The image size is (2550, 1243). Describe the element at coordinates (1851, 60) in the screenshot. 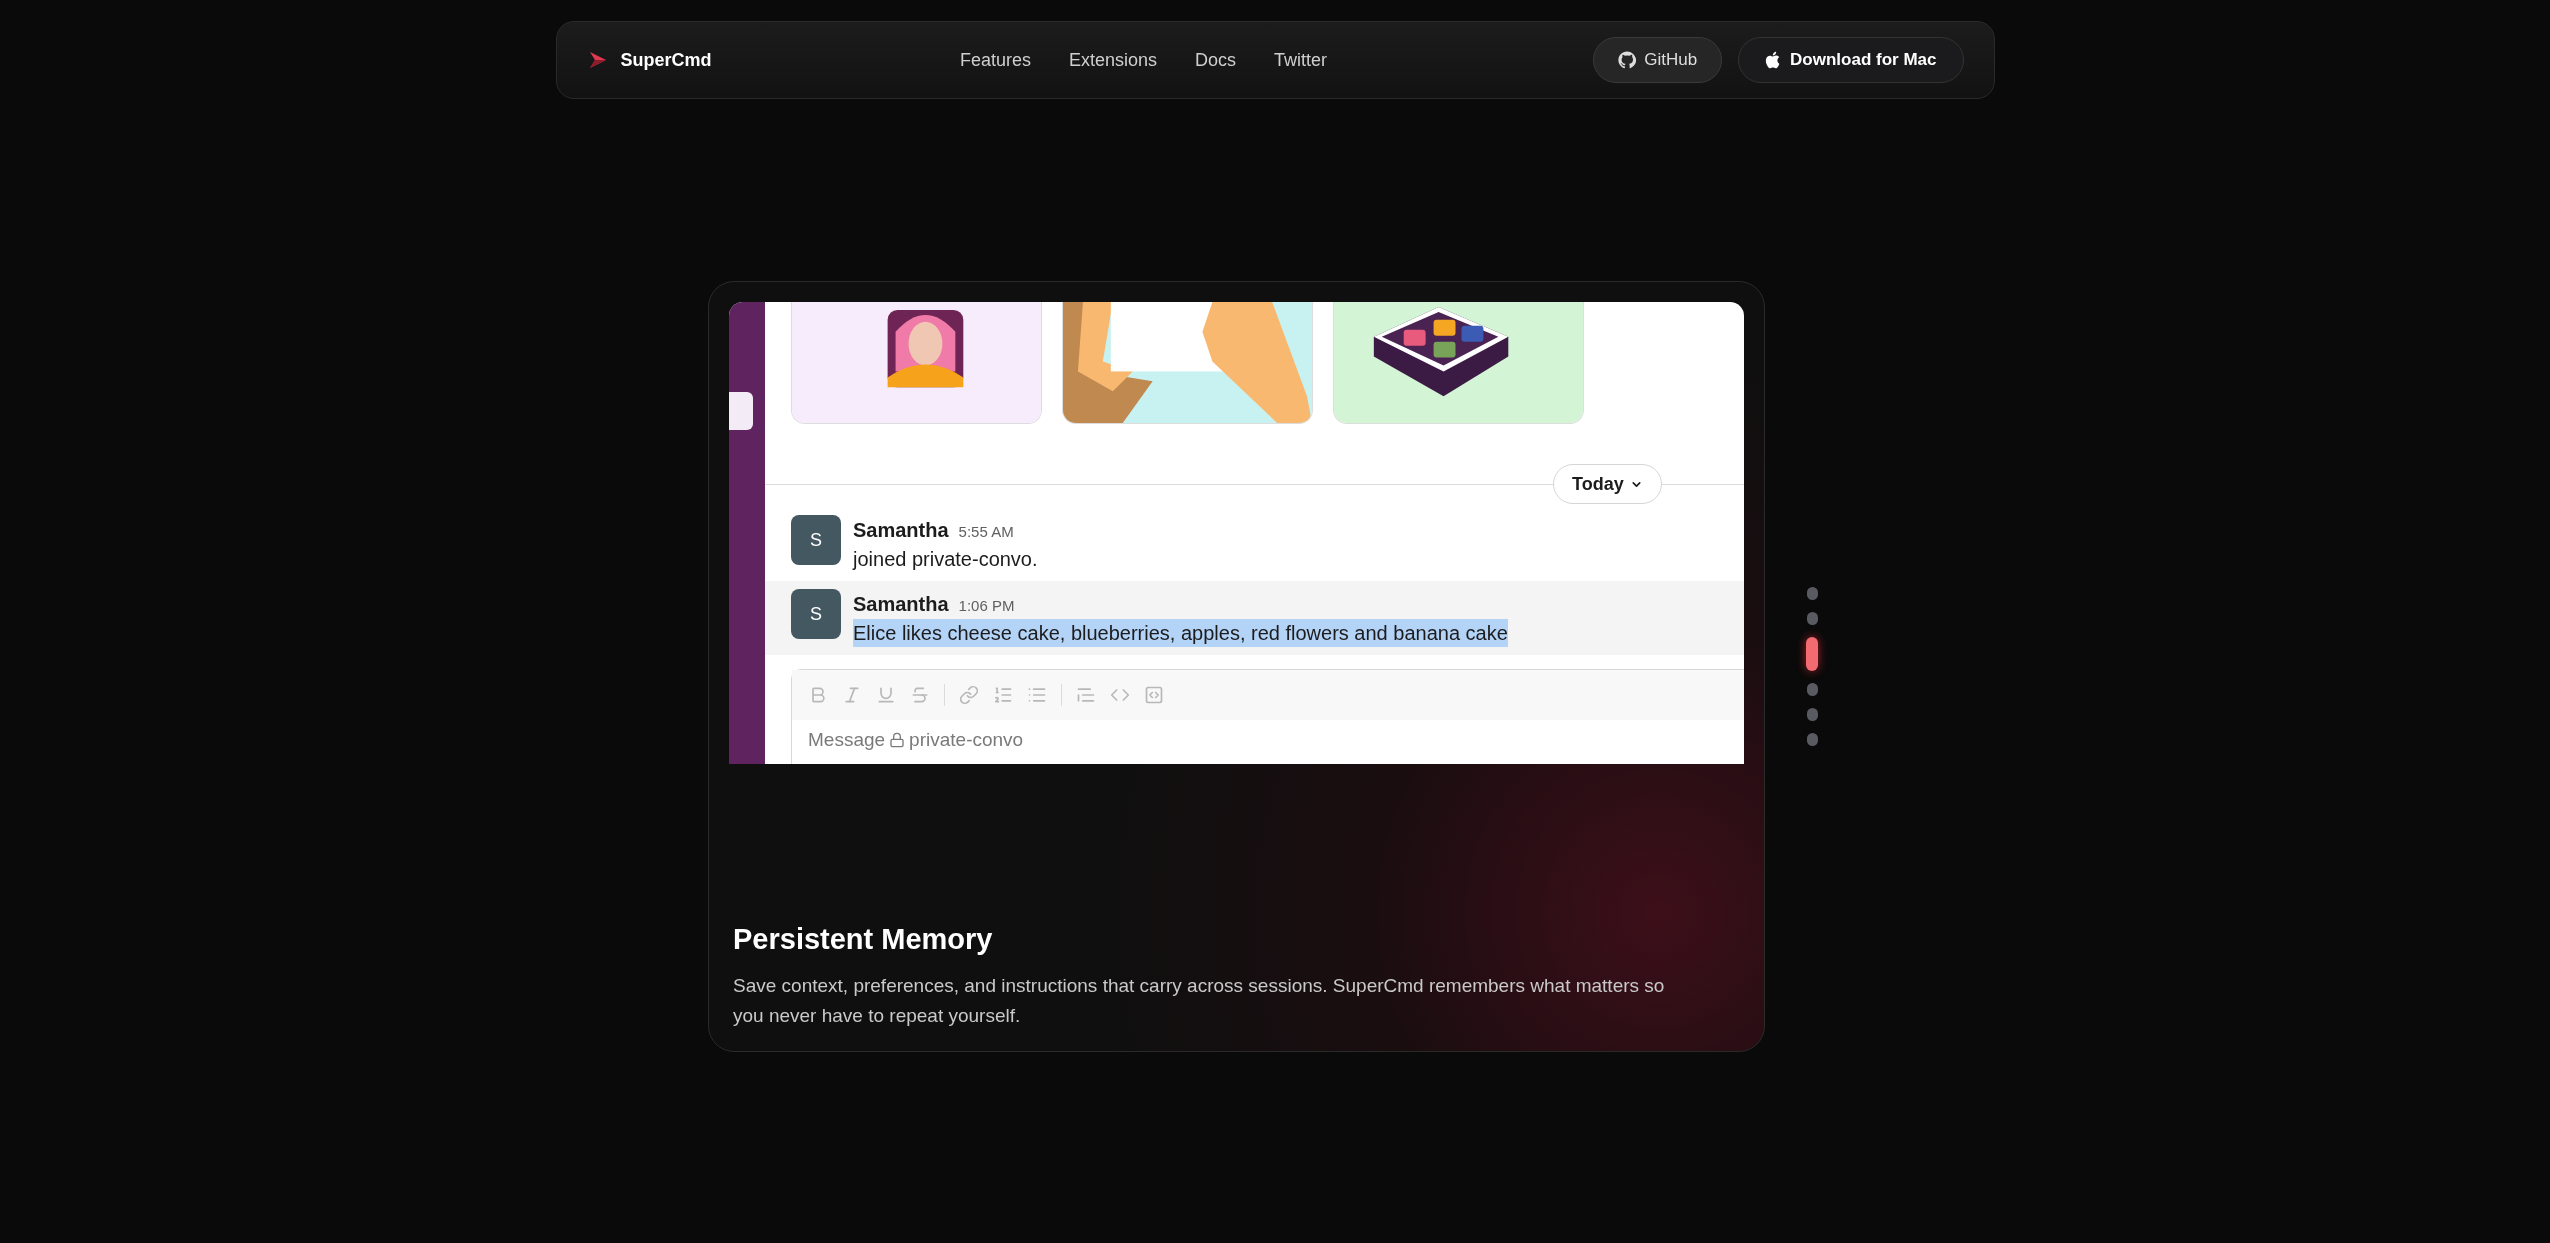

I see `download-button: Download for Mac` at that location.